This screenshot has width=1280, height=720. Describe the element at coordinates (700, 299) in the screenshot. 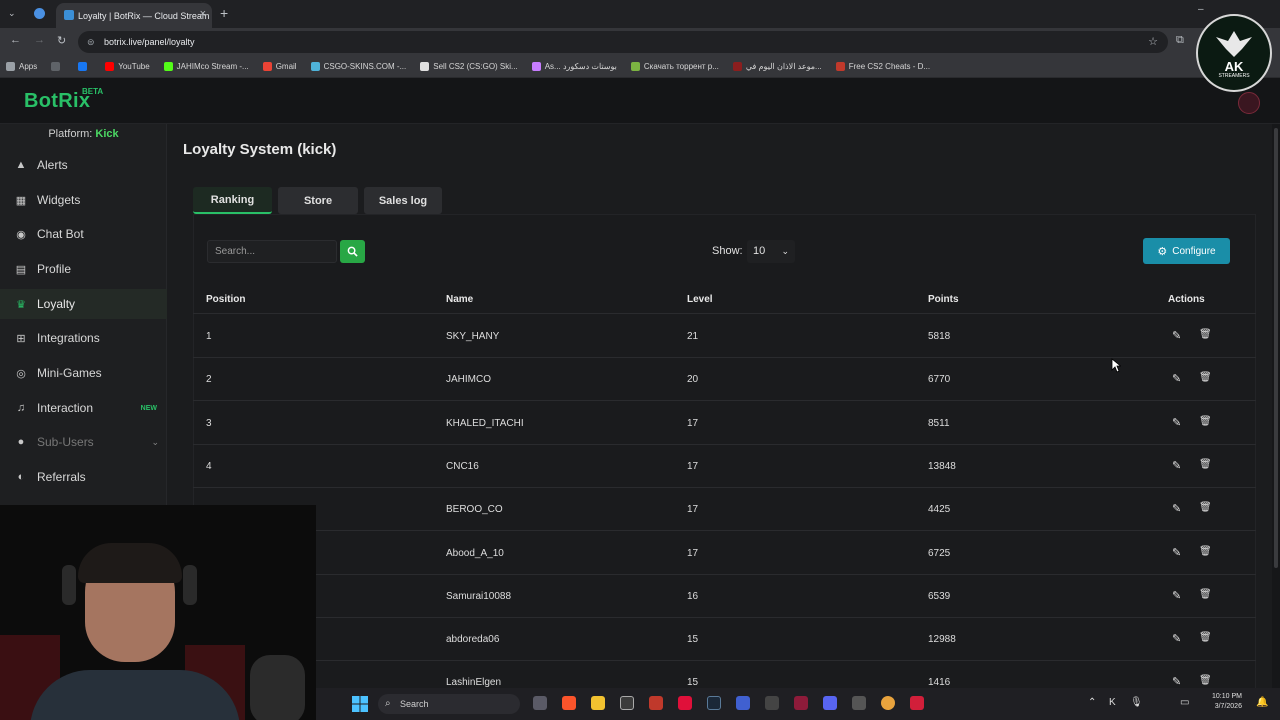

I see `col-level: Level` at that location.